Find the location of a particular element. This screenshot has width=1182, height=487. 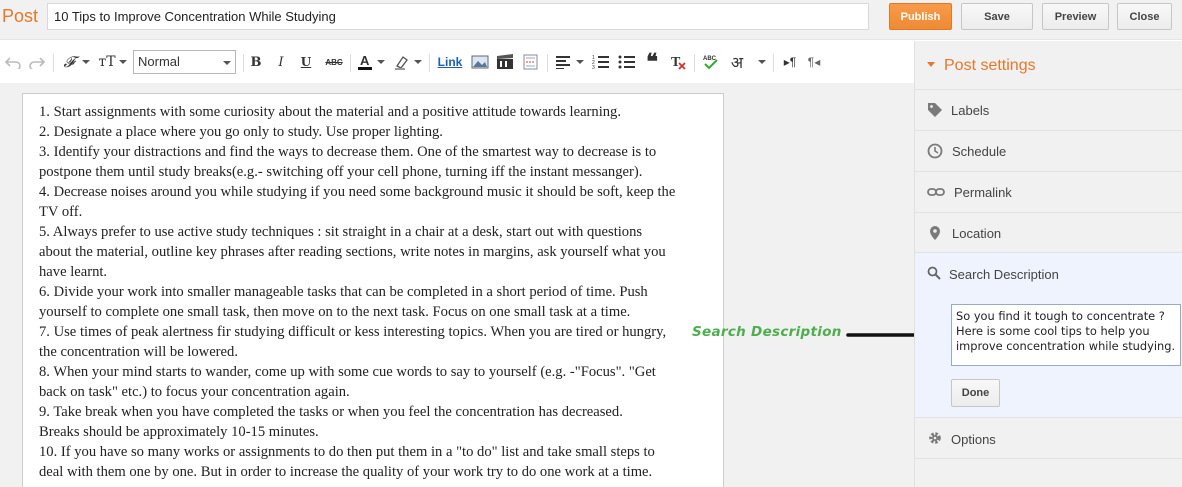

annotation-label: Search Description is located at coordinates (767, 332).